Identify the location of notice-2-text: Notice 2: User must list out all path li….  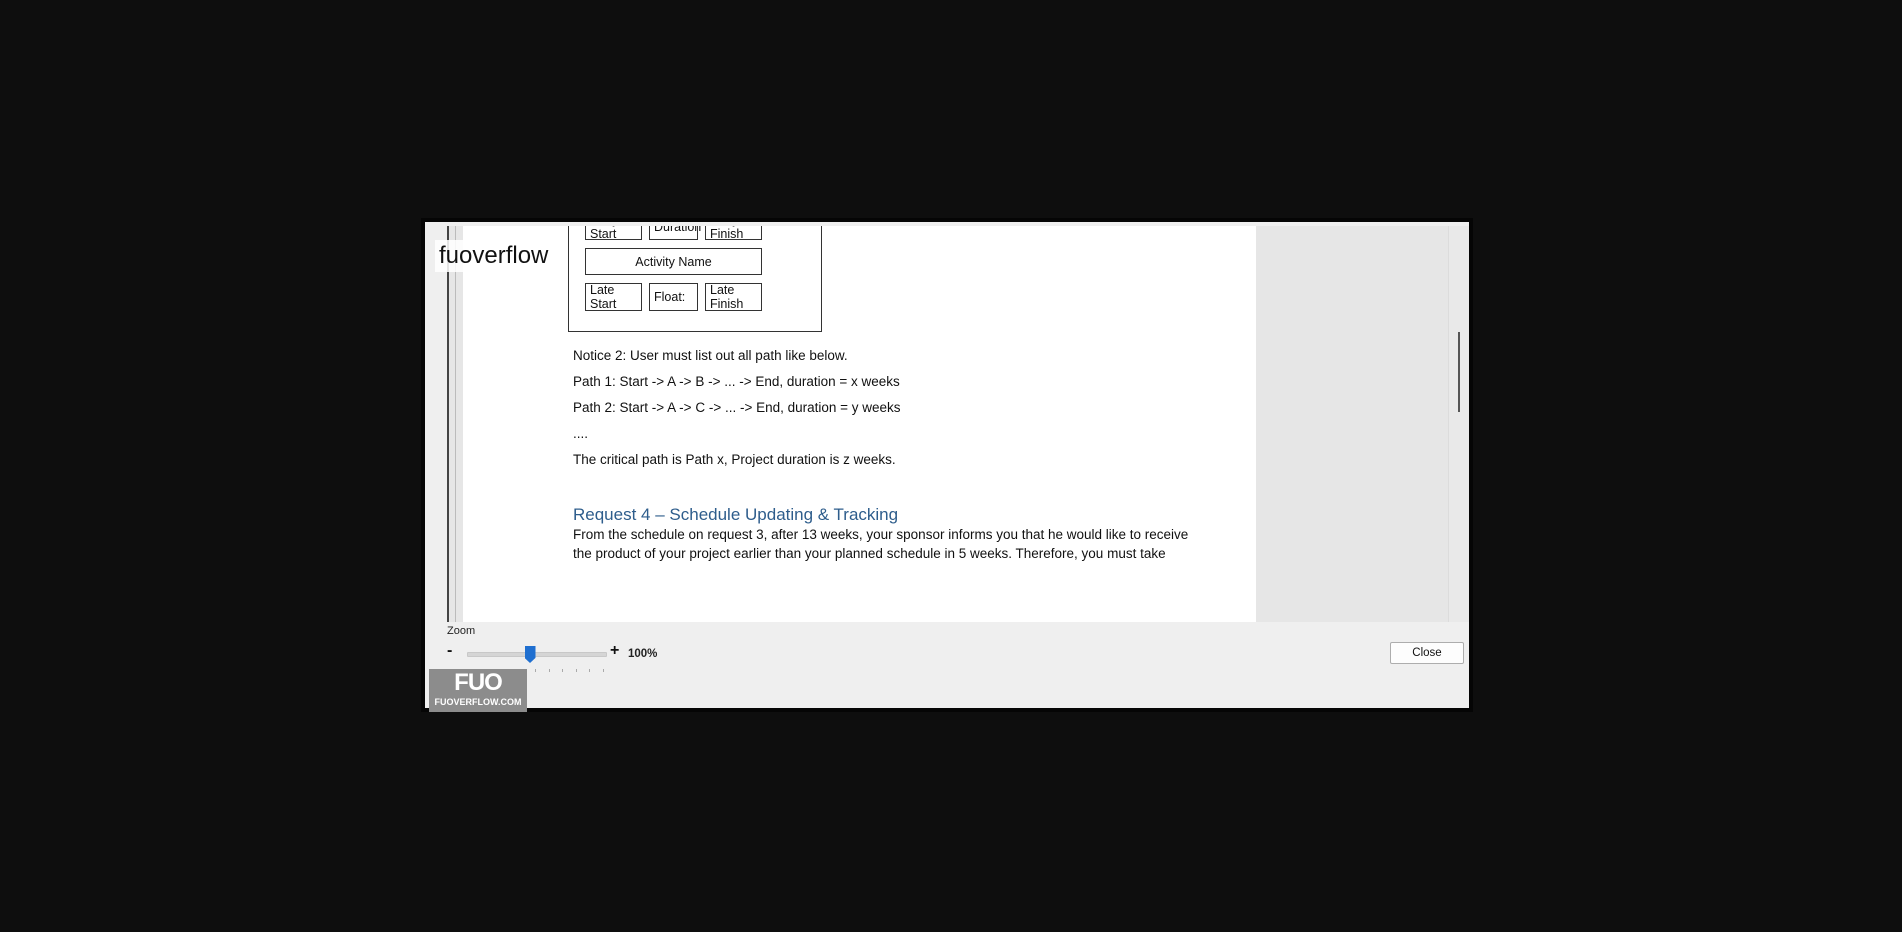
(710, 355).